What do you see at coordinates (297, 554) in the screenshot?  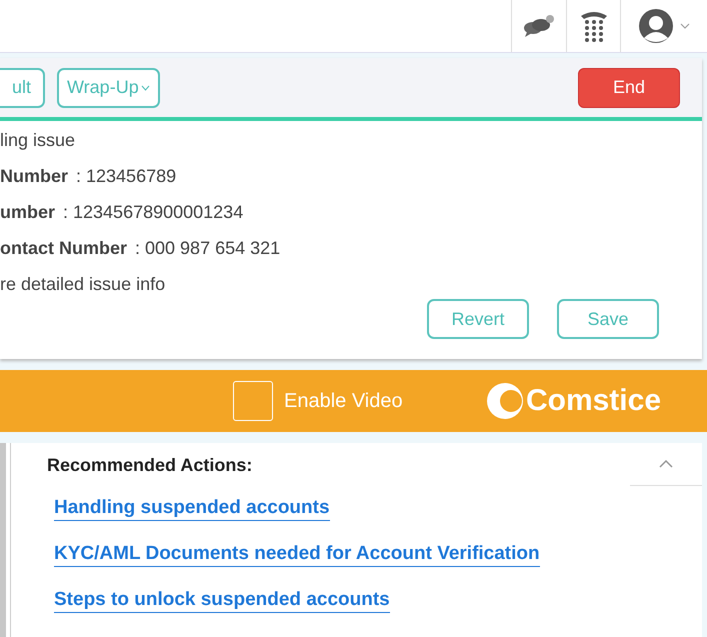 I see `article-link: KYC/AML Documents needed for Account Verification` at bounding box center [297, 554].